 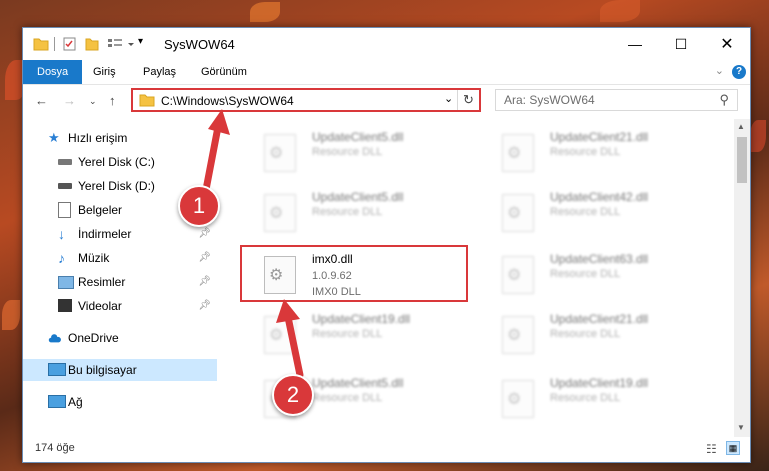 I want to click on back-icon: ←, so click(x=41, y=100).